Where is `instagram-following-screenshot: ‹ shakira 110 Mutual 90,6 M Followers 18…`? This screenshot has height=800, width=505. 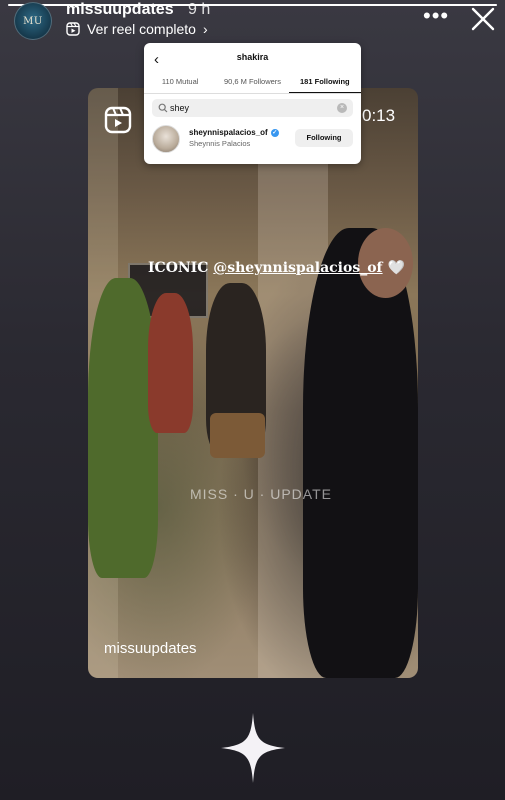 instagram-following-screenshot: ‹ shakira 110 Mutual 90,6 M Followers 18… is located at coordinates (252, 103).